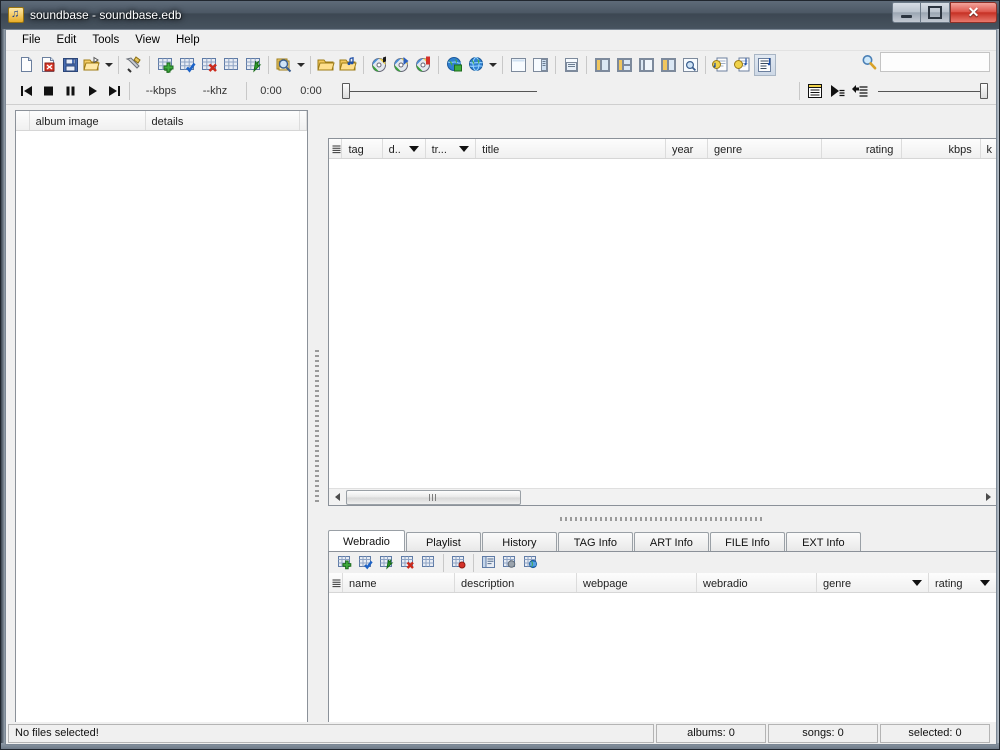  I want to click on volume-slider, so click(933, 91).